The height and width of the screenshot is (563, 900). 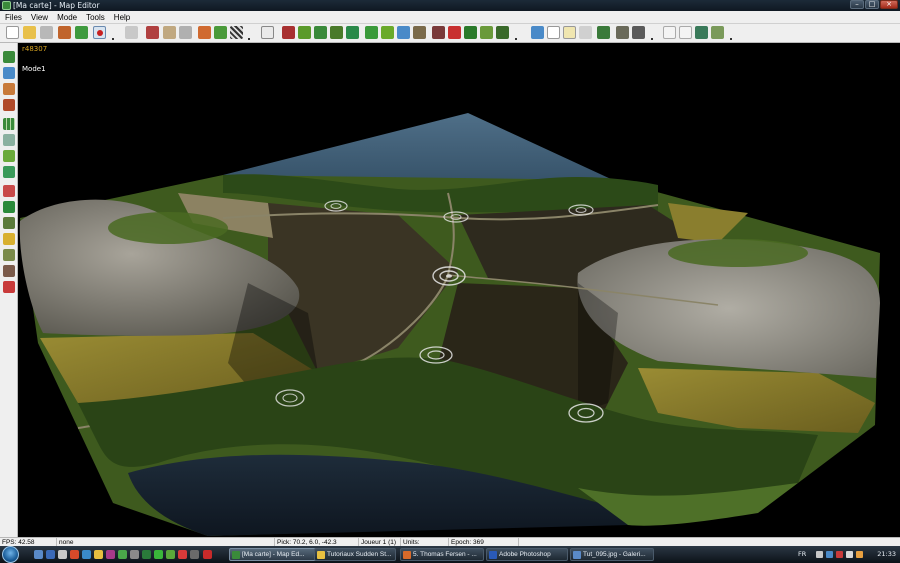 What do you see at coordinates (9, 73) in the screenshot?
I see `water-tool-icon` at bounding box center [9, 73].